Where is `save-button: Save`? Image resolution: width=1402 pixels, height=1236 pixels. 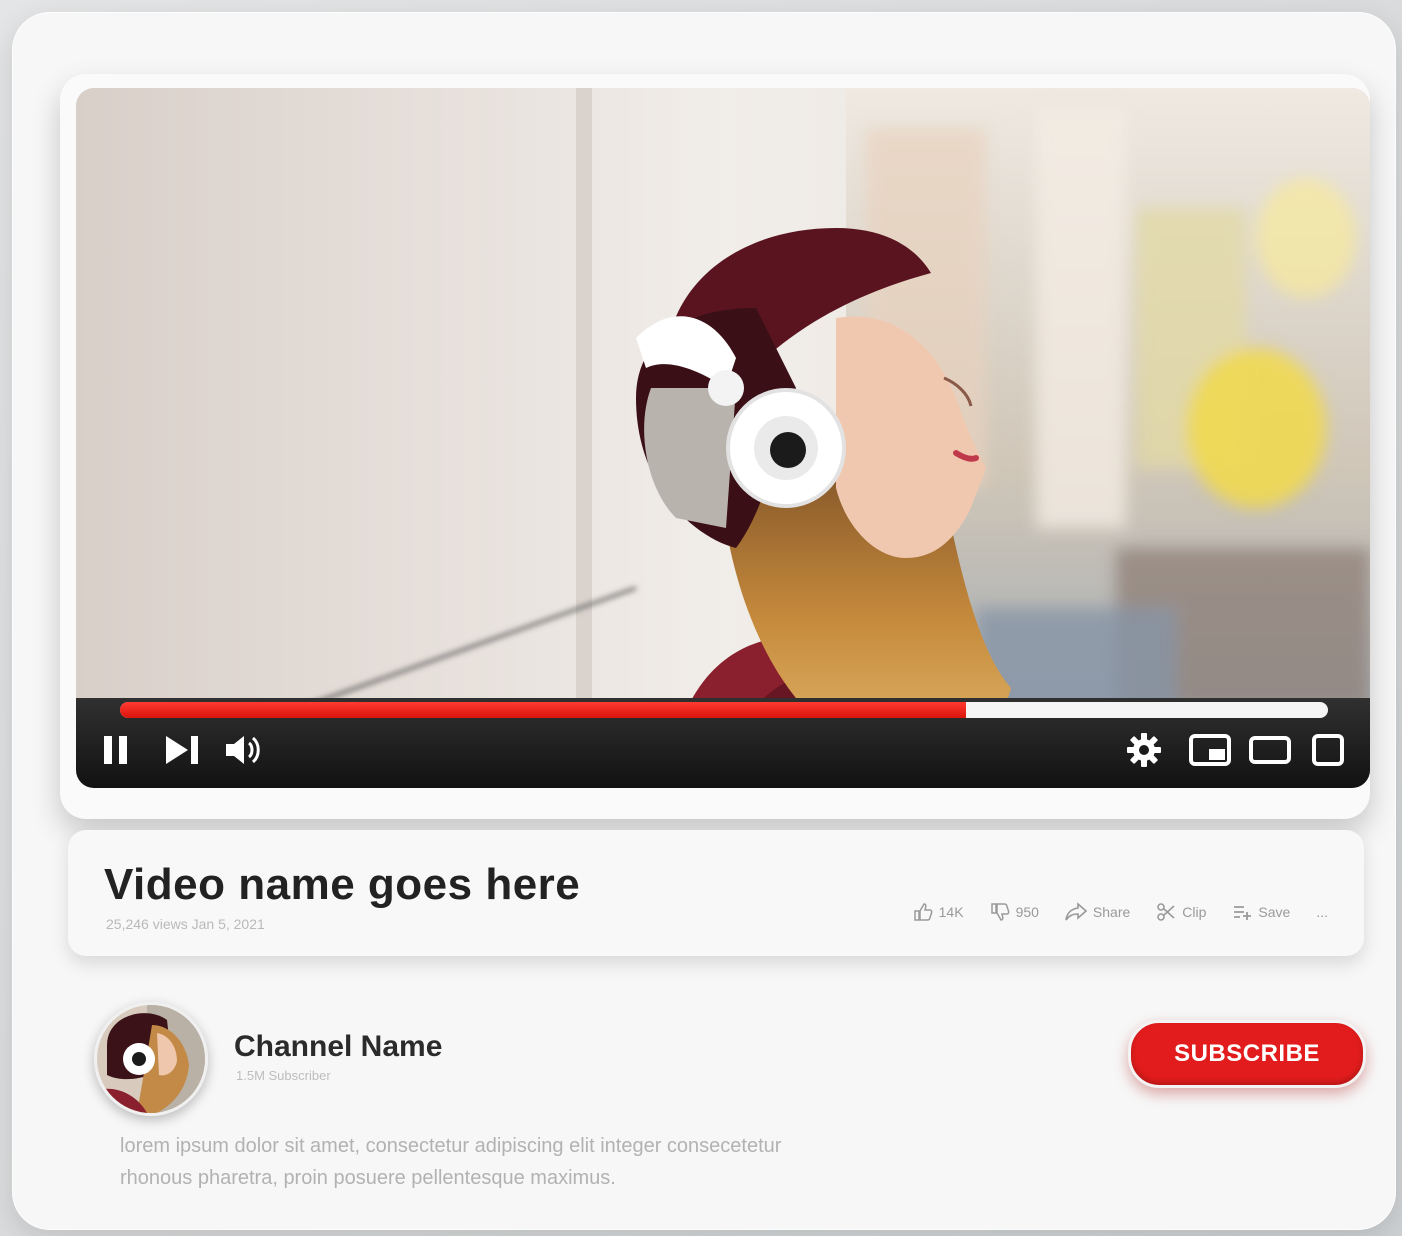 save-button: Save is located at coordinates (1261, 912).